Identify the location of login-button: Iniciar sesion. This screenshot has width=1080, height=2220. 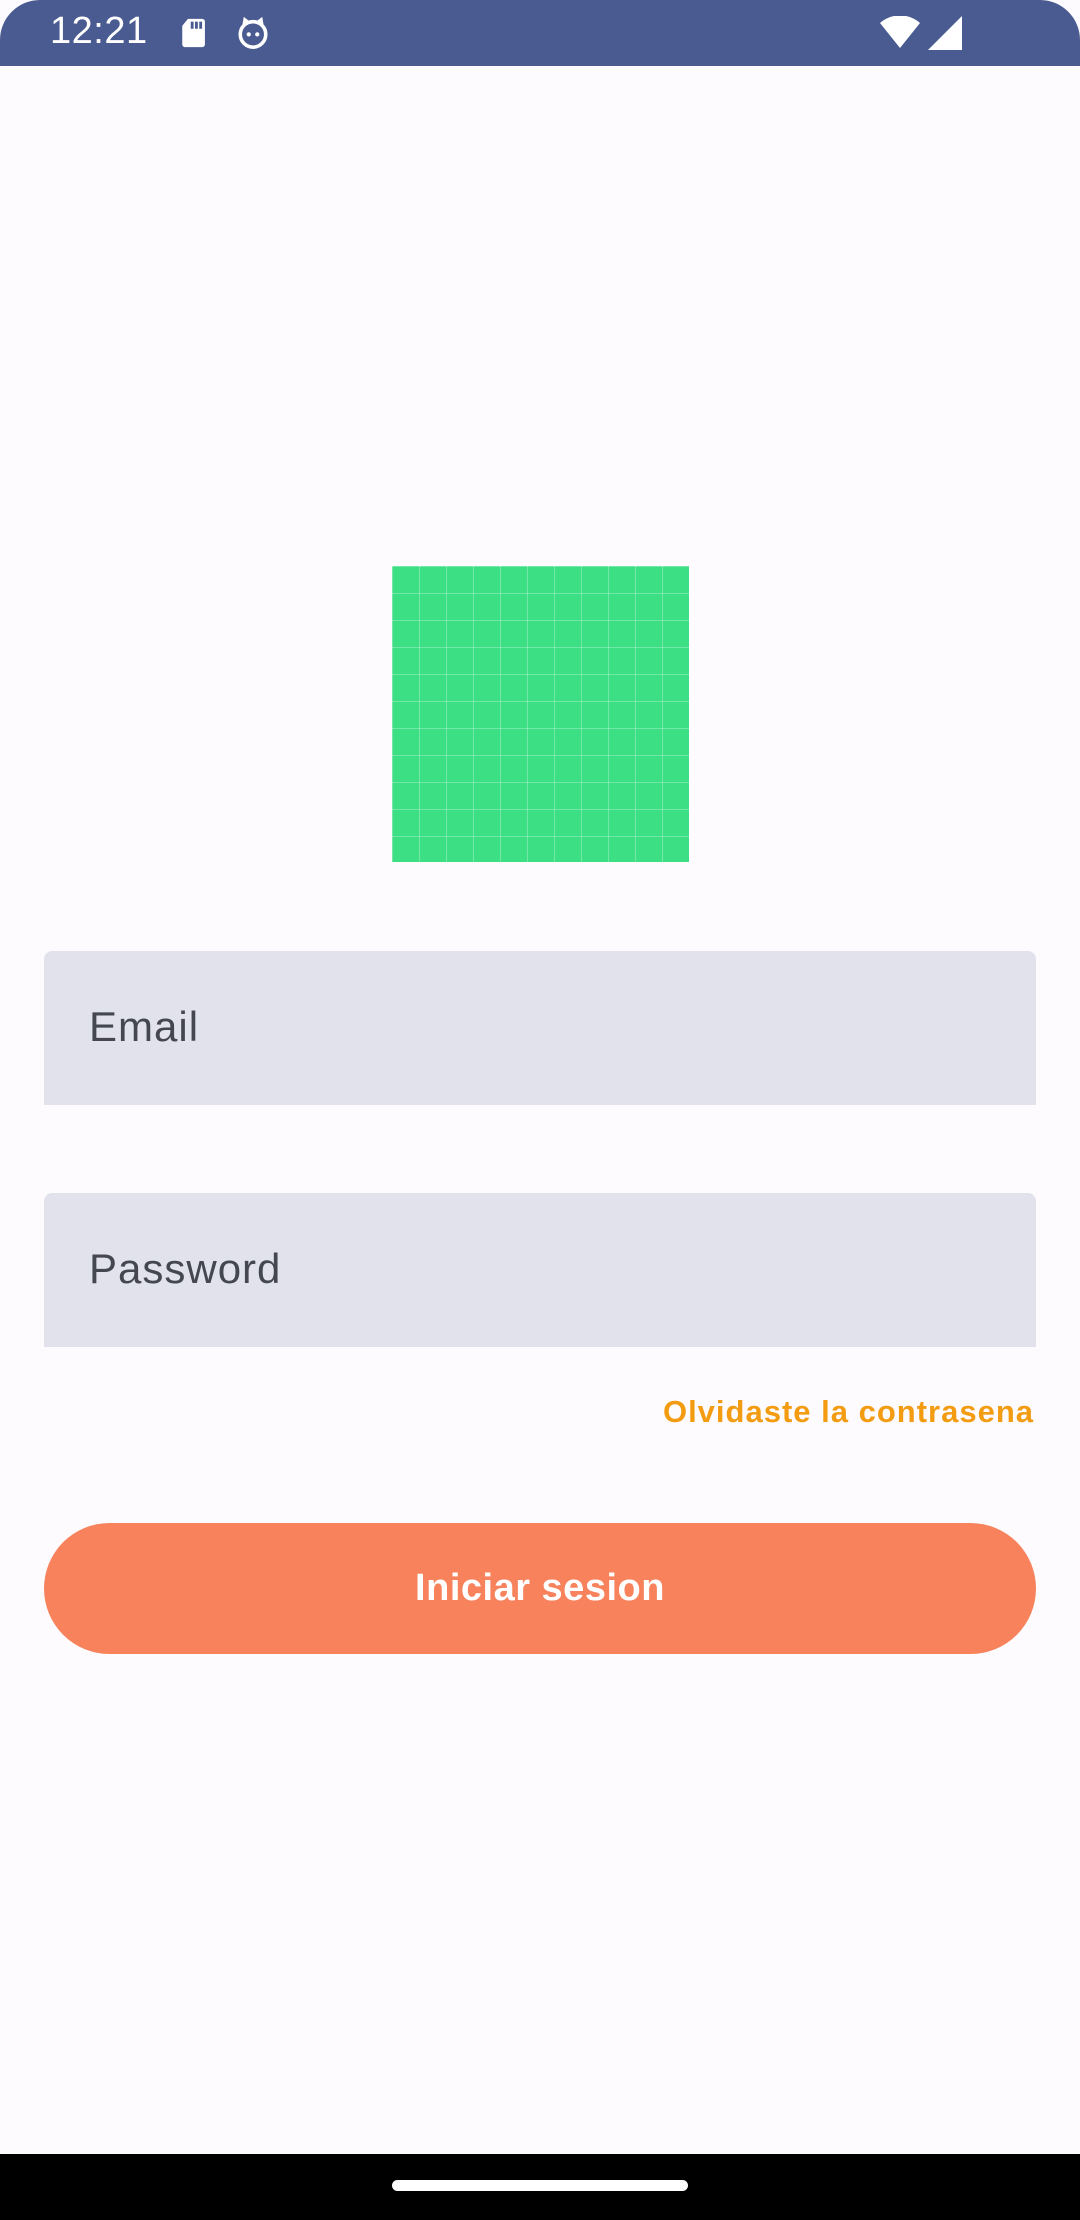
(540, 1588).